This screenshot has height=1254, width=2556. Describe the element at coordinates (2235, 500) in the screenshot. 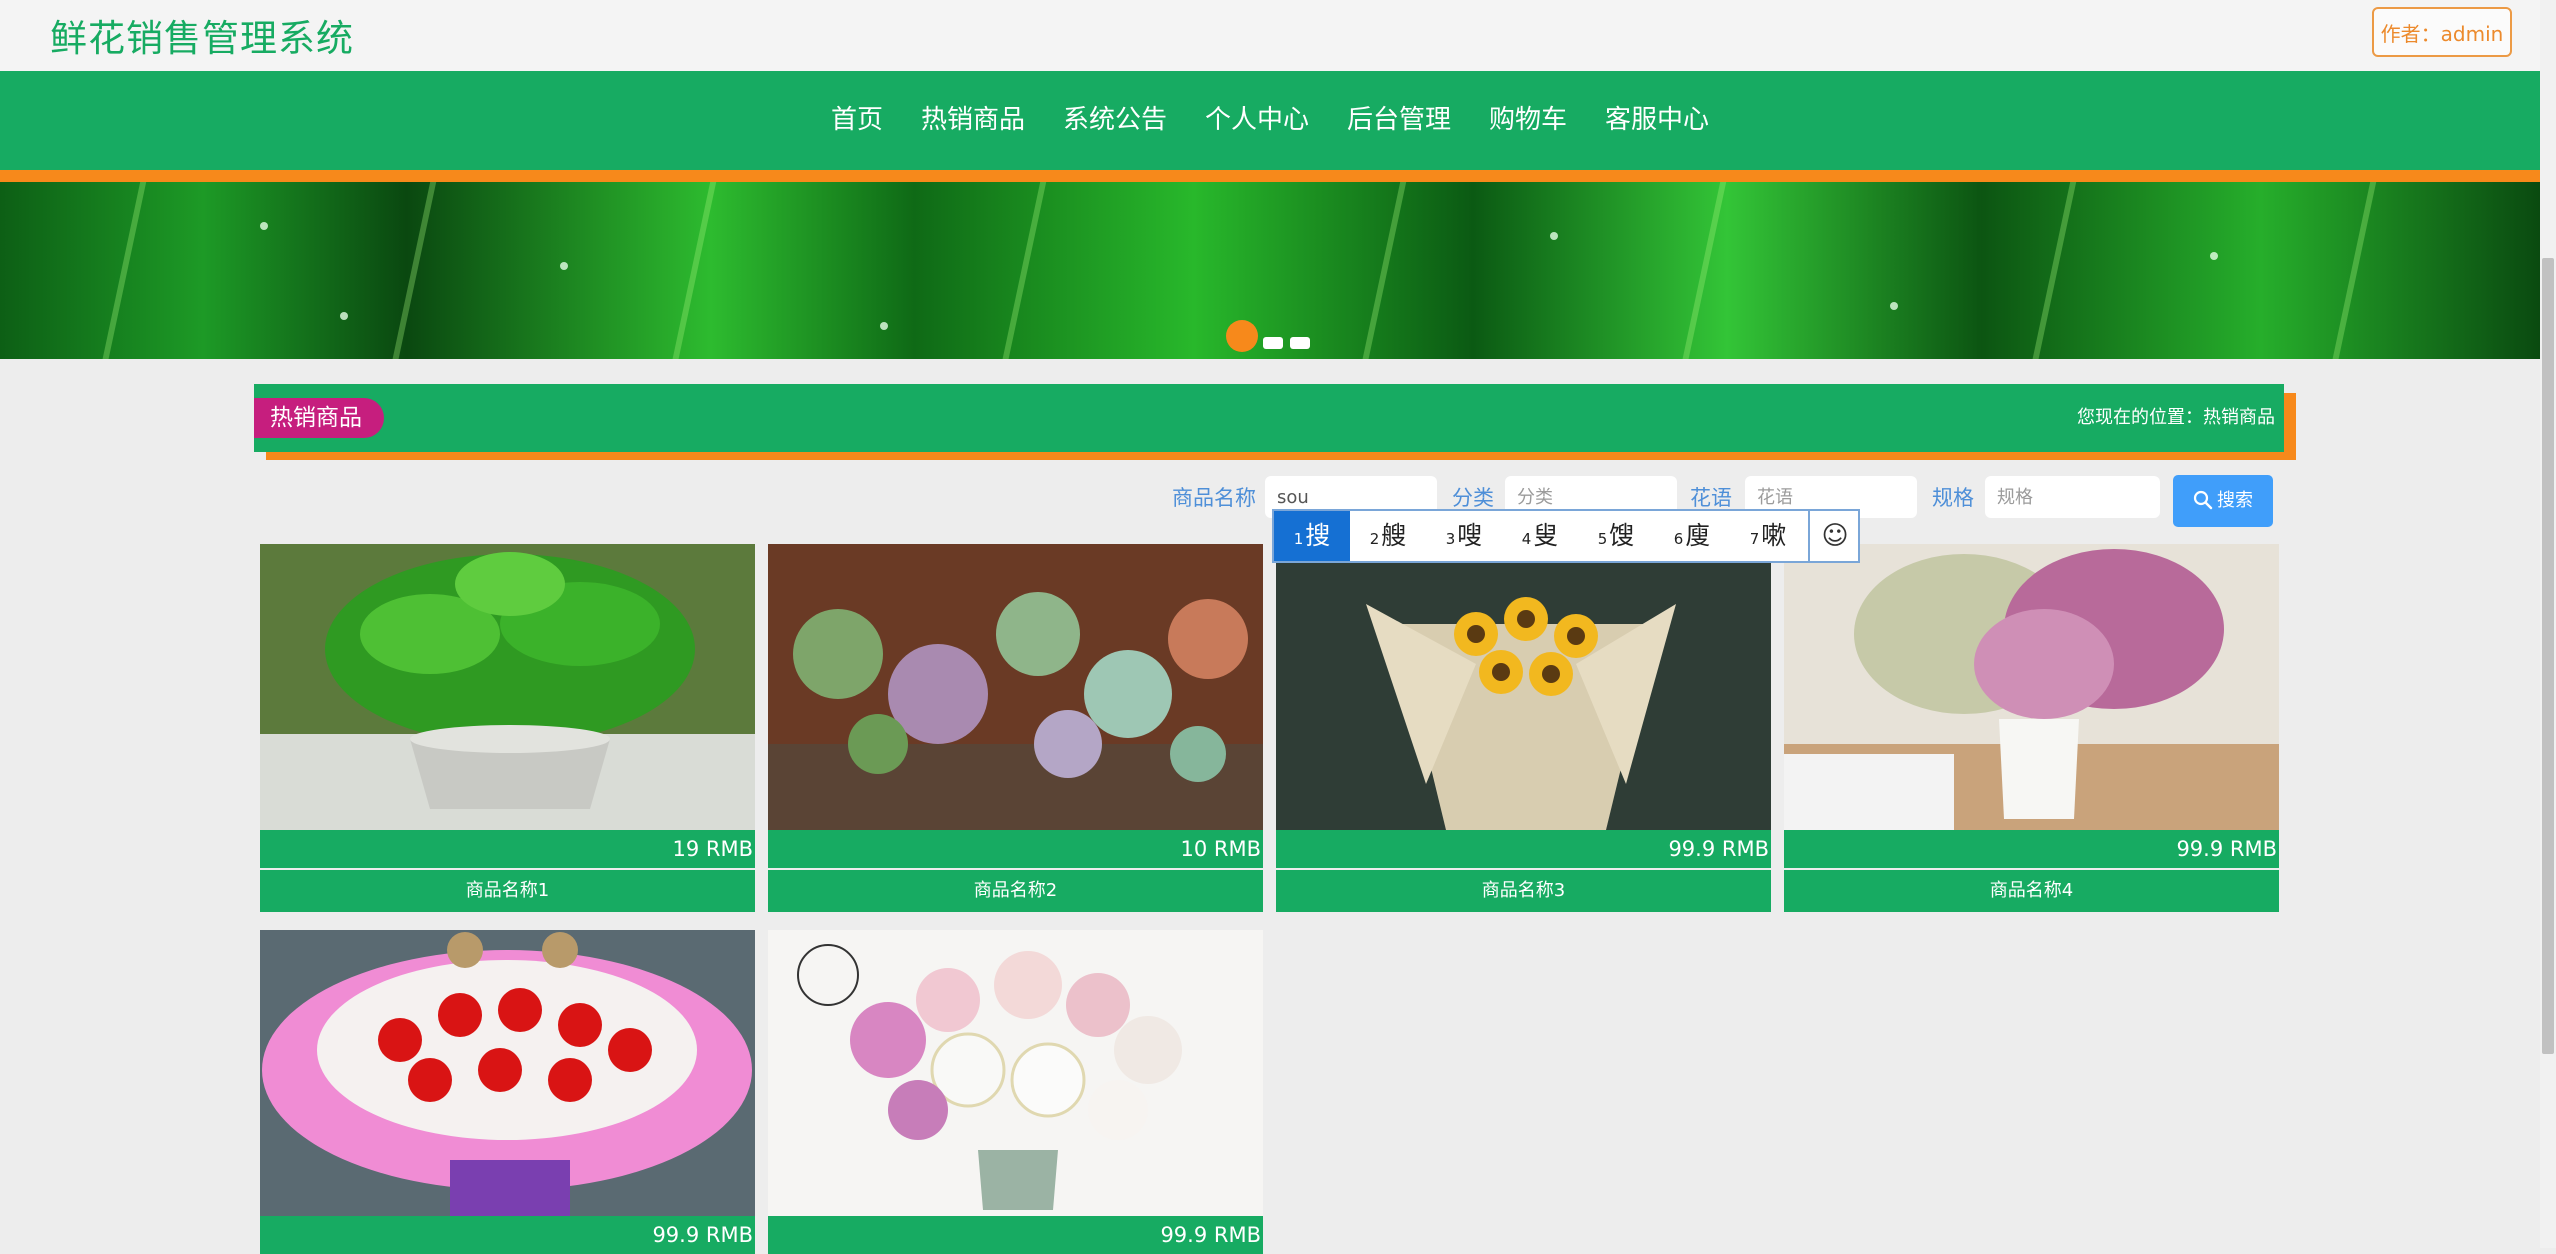

I see `search-button-label: 搜索` at that location.